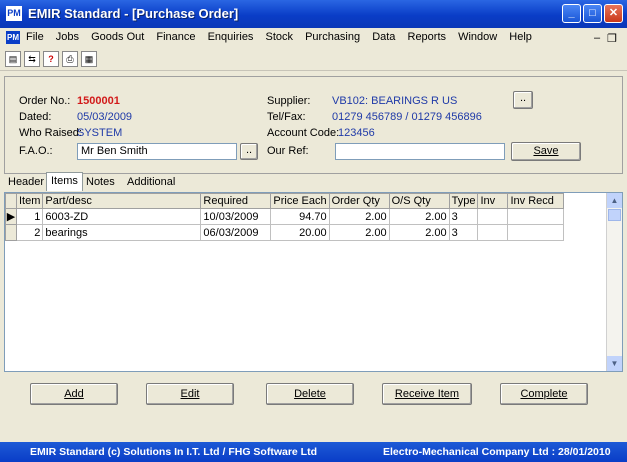 This screenshot has width=627, height=462. I want to click on document-icon: ▤, so click(13, 59).